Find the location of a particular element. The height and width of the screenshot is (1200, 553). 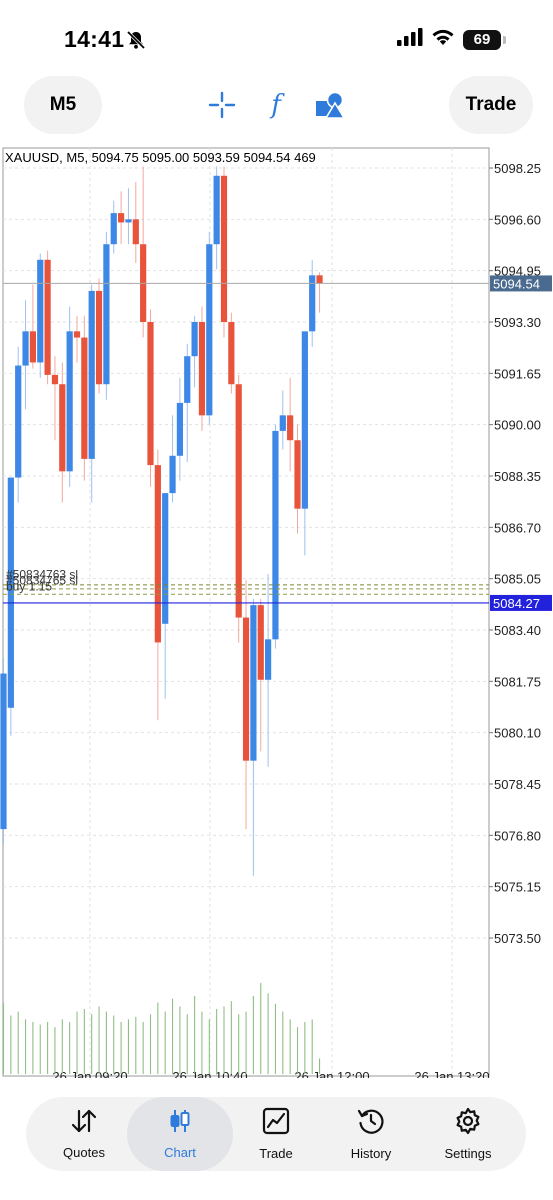

y-tick-label: 5085.05 is located at coordinates (517, 579).